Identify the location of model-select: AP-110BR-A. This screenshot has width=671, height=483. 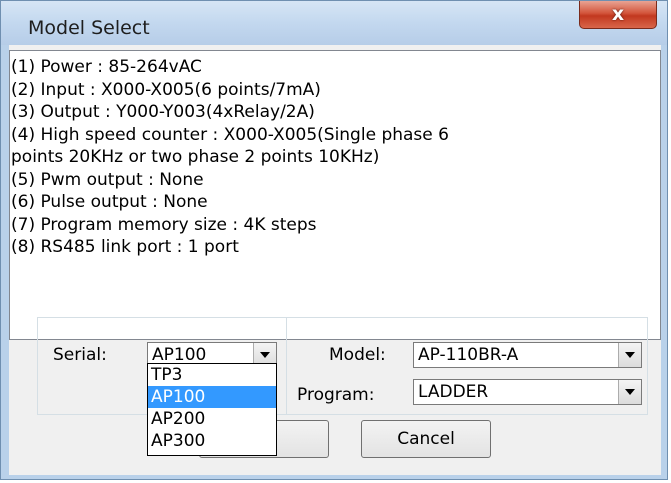
(527, 355).